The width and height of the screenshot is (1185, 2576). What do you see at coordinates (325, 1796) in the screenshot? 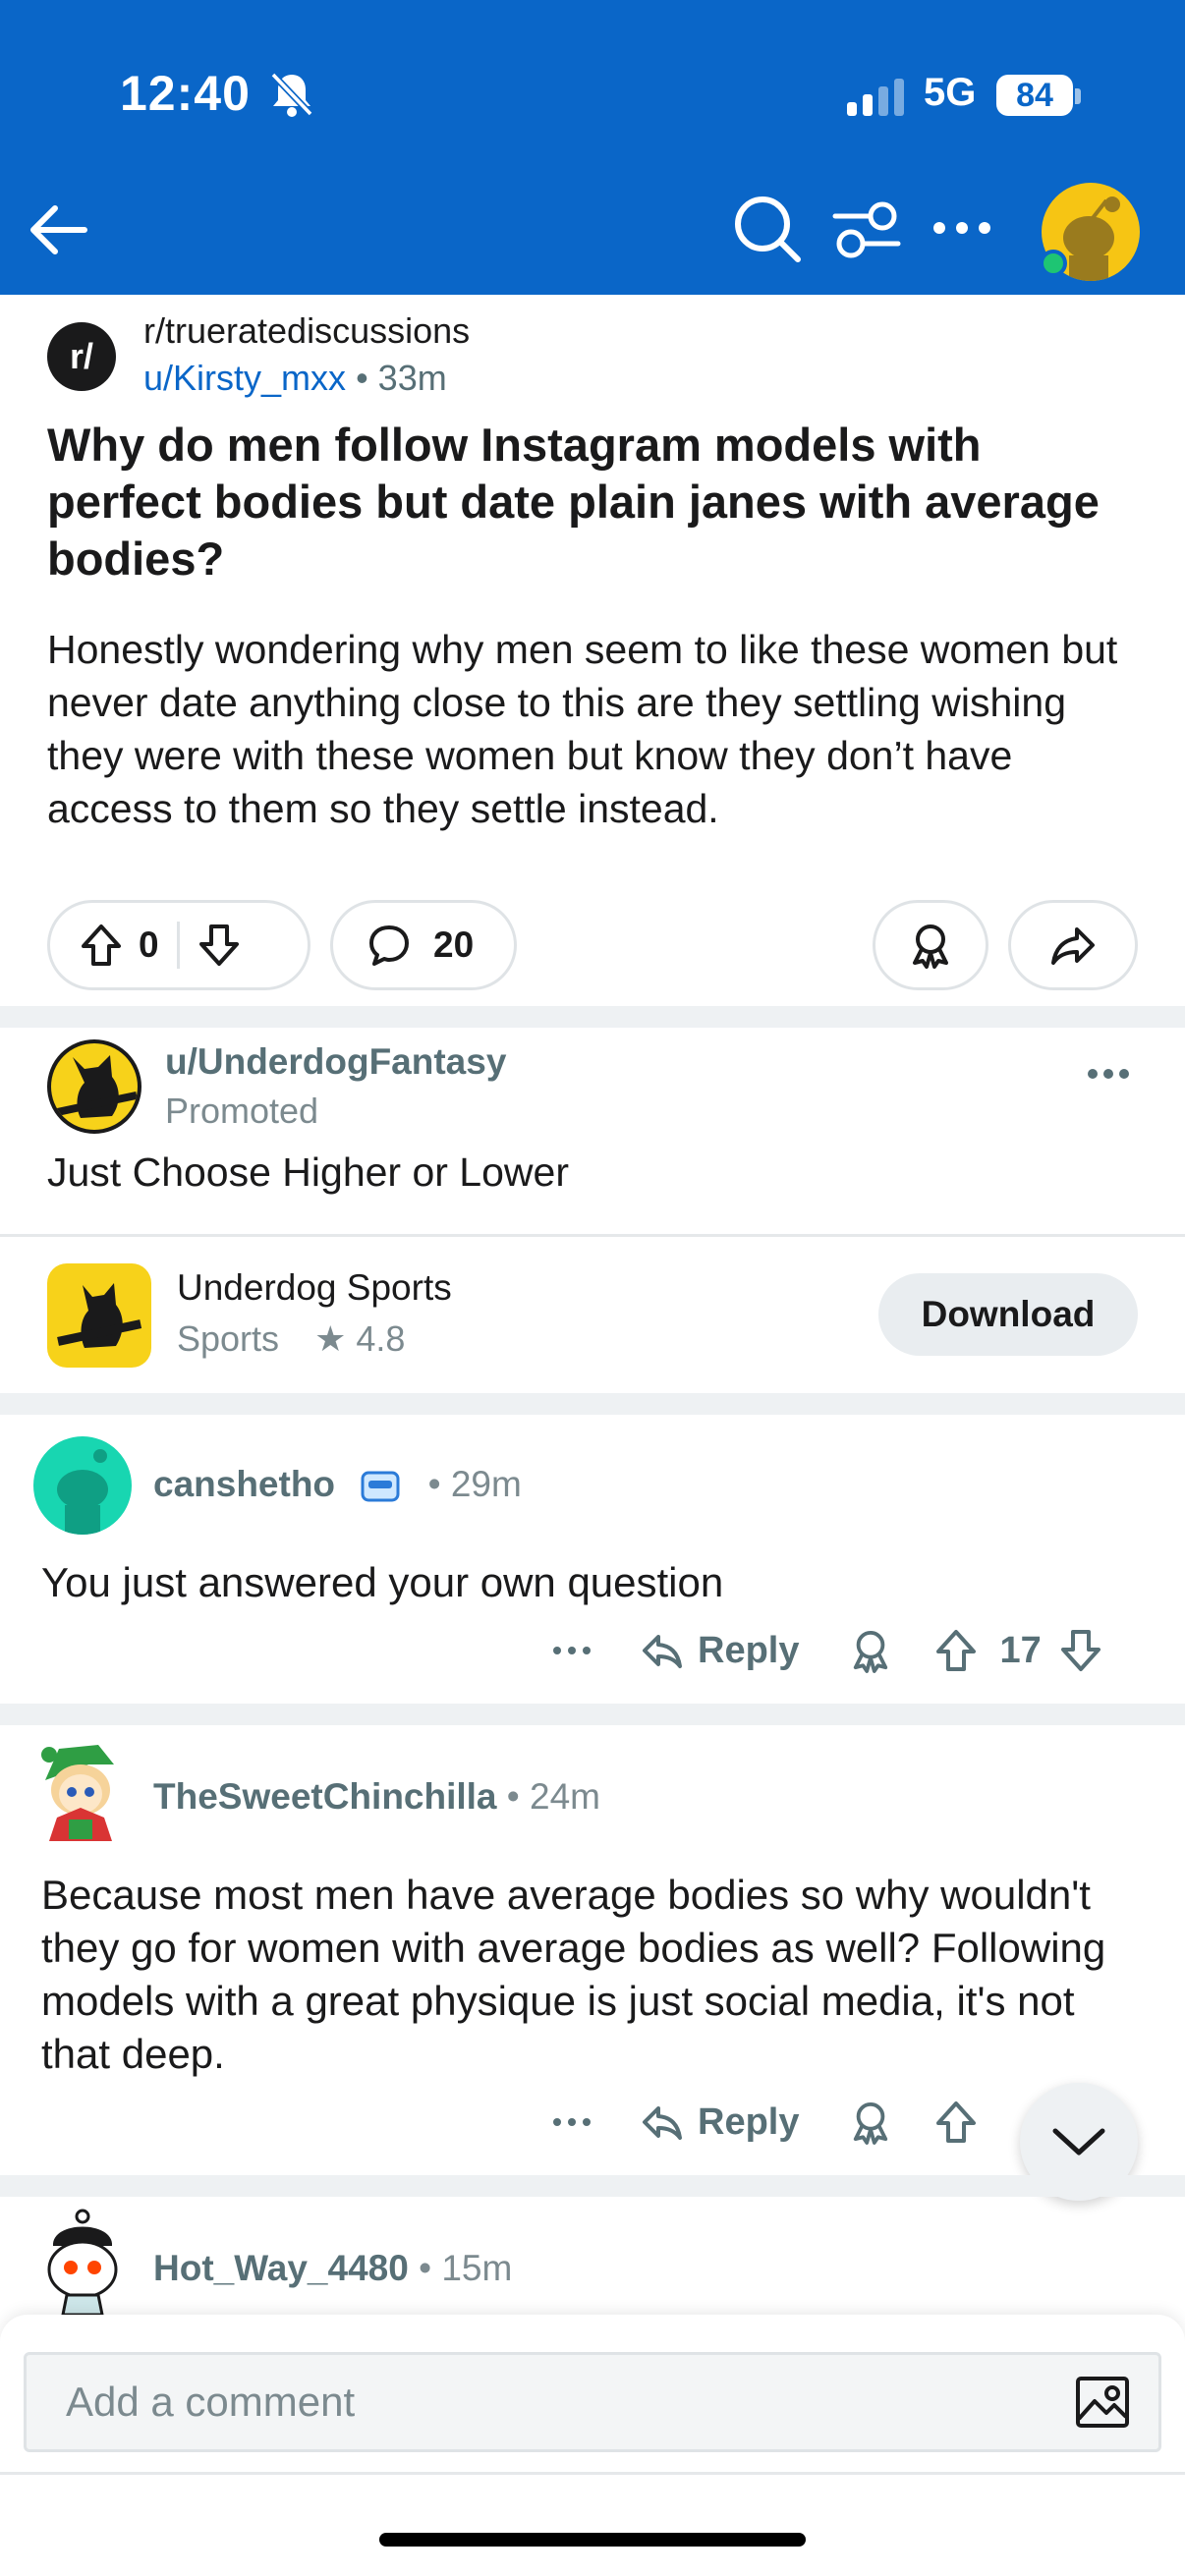
I see `comment-author: TheSweetChinchilla` at bounding box center [325, 1796].